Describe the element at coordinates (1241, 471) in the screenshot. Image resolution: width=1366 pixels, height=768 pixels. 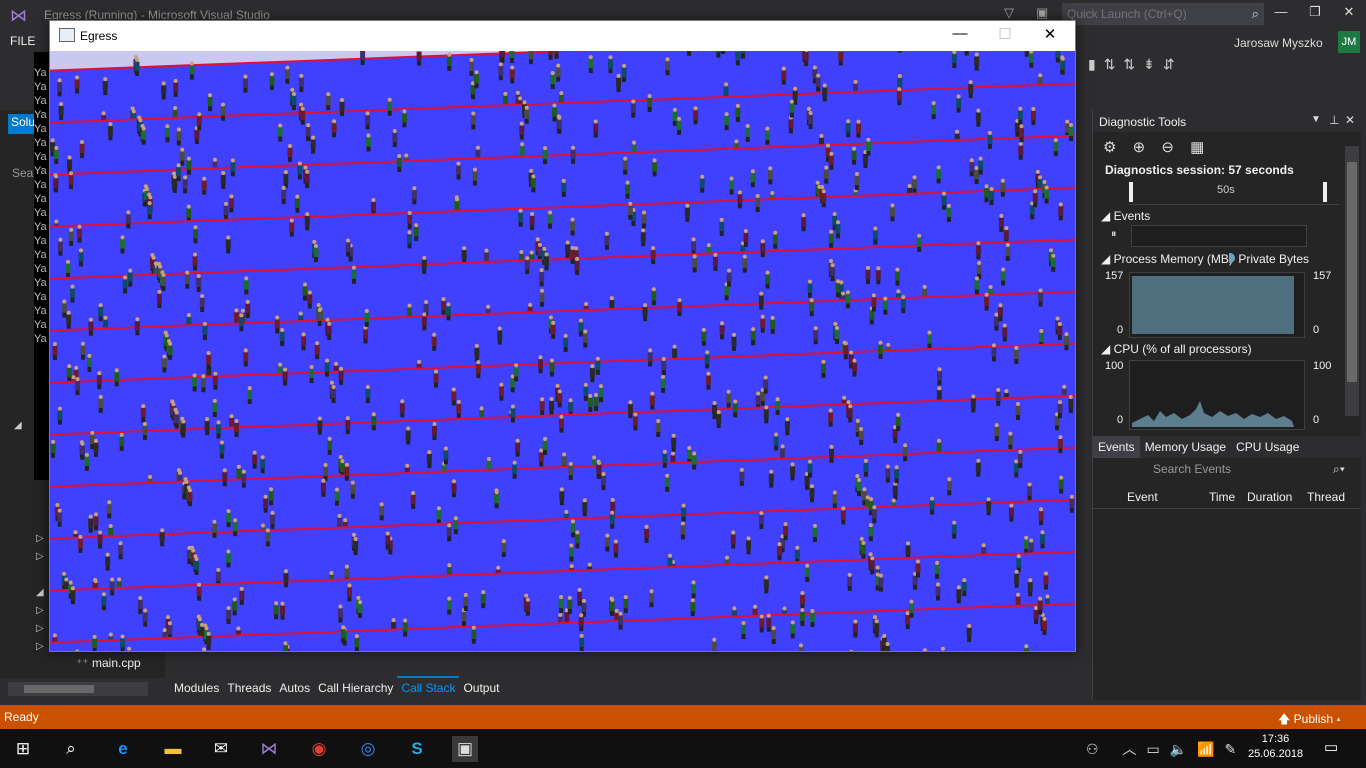
I see `search-events-input: Search Events` at that location.